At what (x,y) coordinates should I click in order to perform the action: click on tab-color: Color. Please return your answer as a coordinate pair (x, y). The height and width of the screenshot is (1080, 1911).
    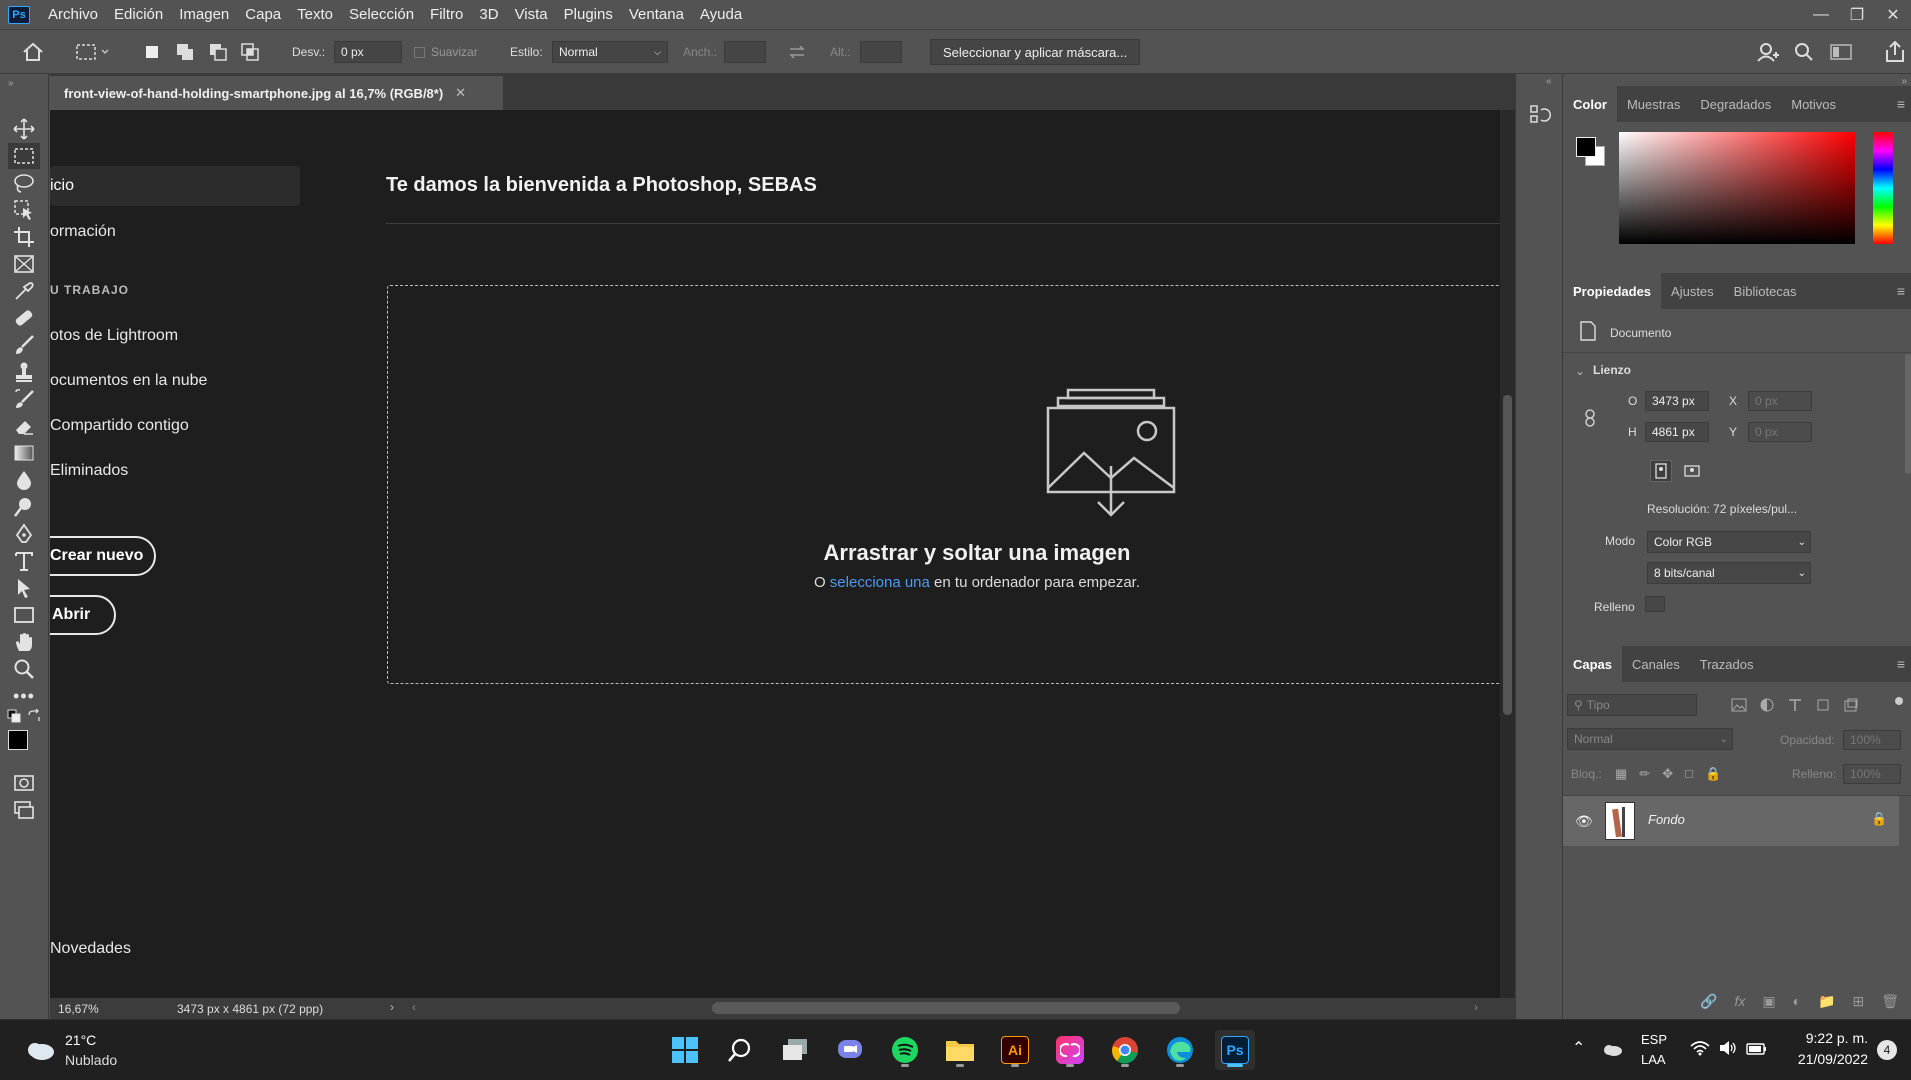
    Looking at the image, I should click on (1590, 104).